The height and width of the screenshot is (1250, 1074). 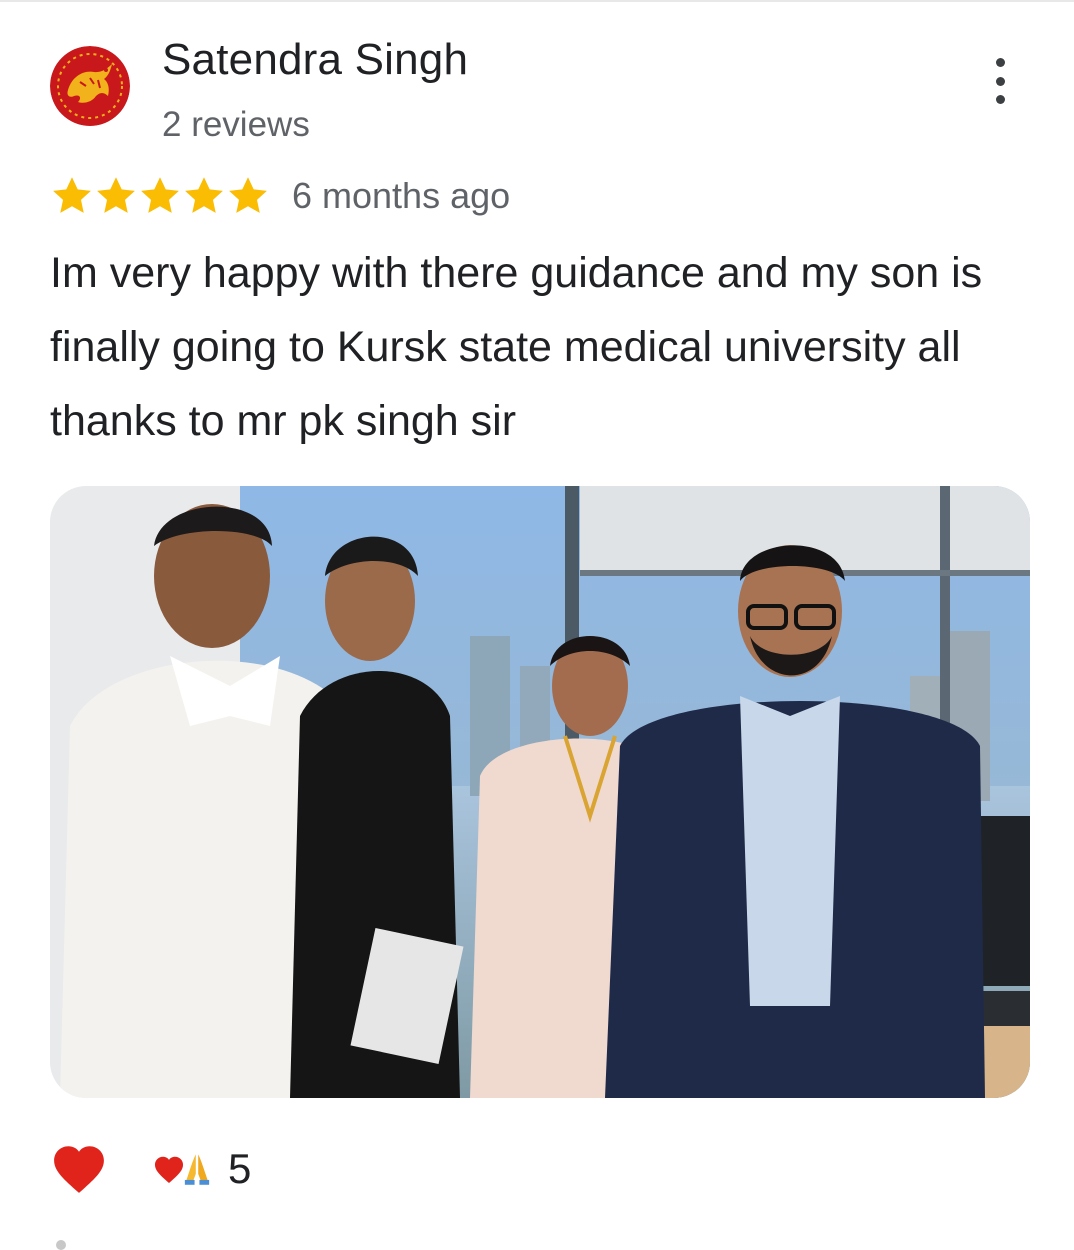 What do you see at coordinates (315, 60) in the screenshot?
I see `reviewer-name: Satendra Singh` at bounding box center [315, 60].